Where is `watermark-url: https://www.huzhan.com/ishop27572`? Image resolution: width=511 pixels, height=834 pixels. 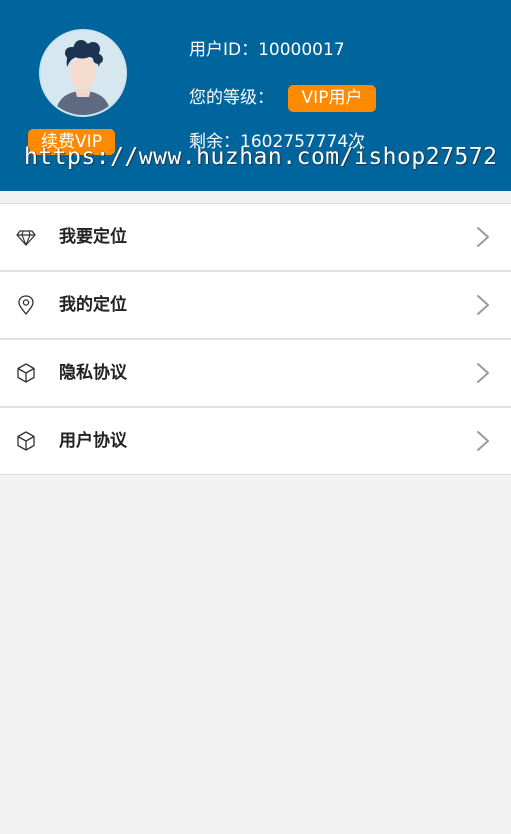
watermark-url: https://www.huzhan.com/ishop27572 is located at coordinates (261, 157).